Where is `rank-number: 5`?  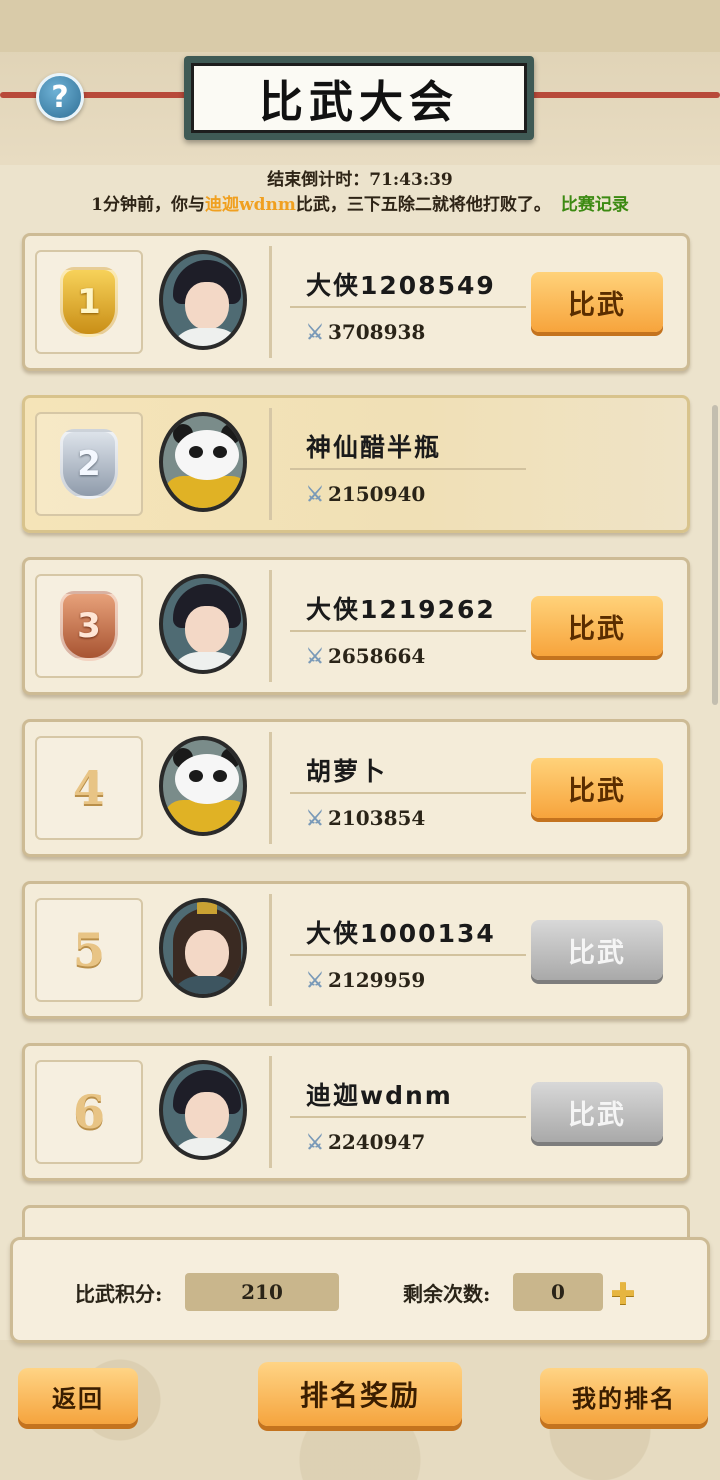
rank-number: 5 is located at coordinates (88, 950).